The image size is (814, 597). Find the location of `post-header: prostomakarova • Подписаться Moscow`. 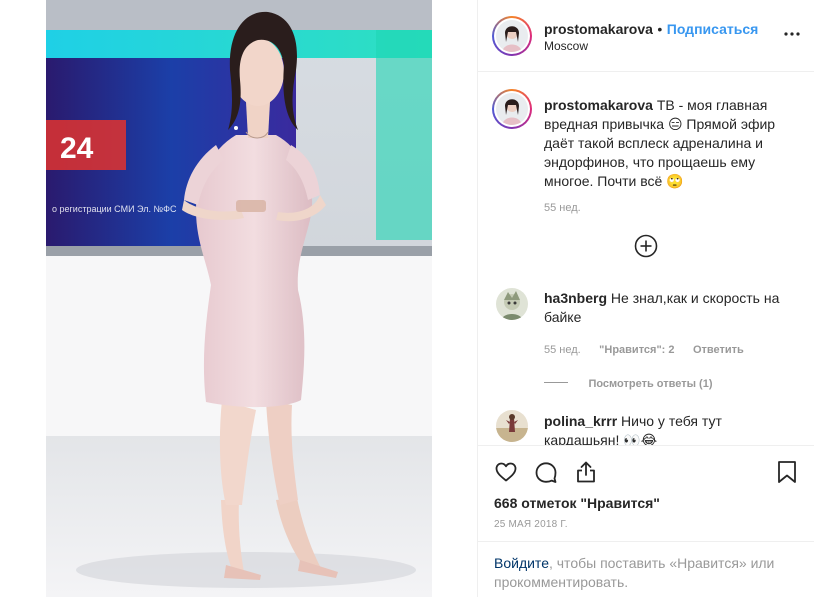

post-header: prostomakarova • Подписаться Moscow is located at coordinates (646, 36).